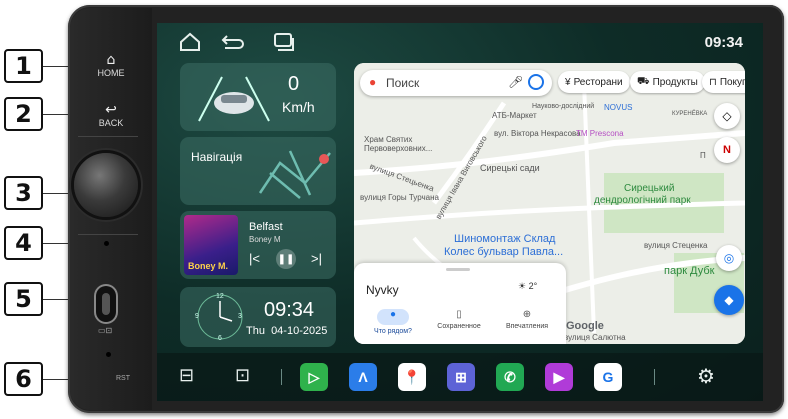 The image size is (788, 419). I want to click on navigation-card: Навігація, so click(258, 171).